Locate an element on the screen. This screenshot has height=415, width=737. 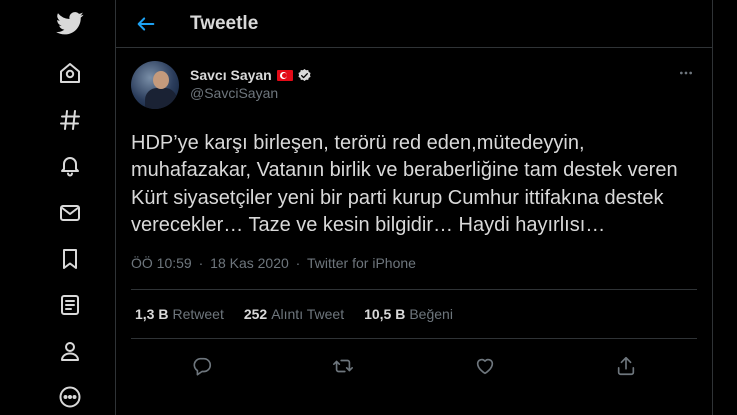
more-options-icon is located at coordinates (686, 73).